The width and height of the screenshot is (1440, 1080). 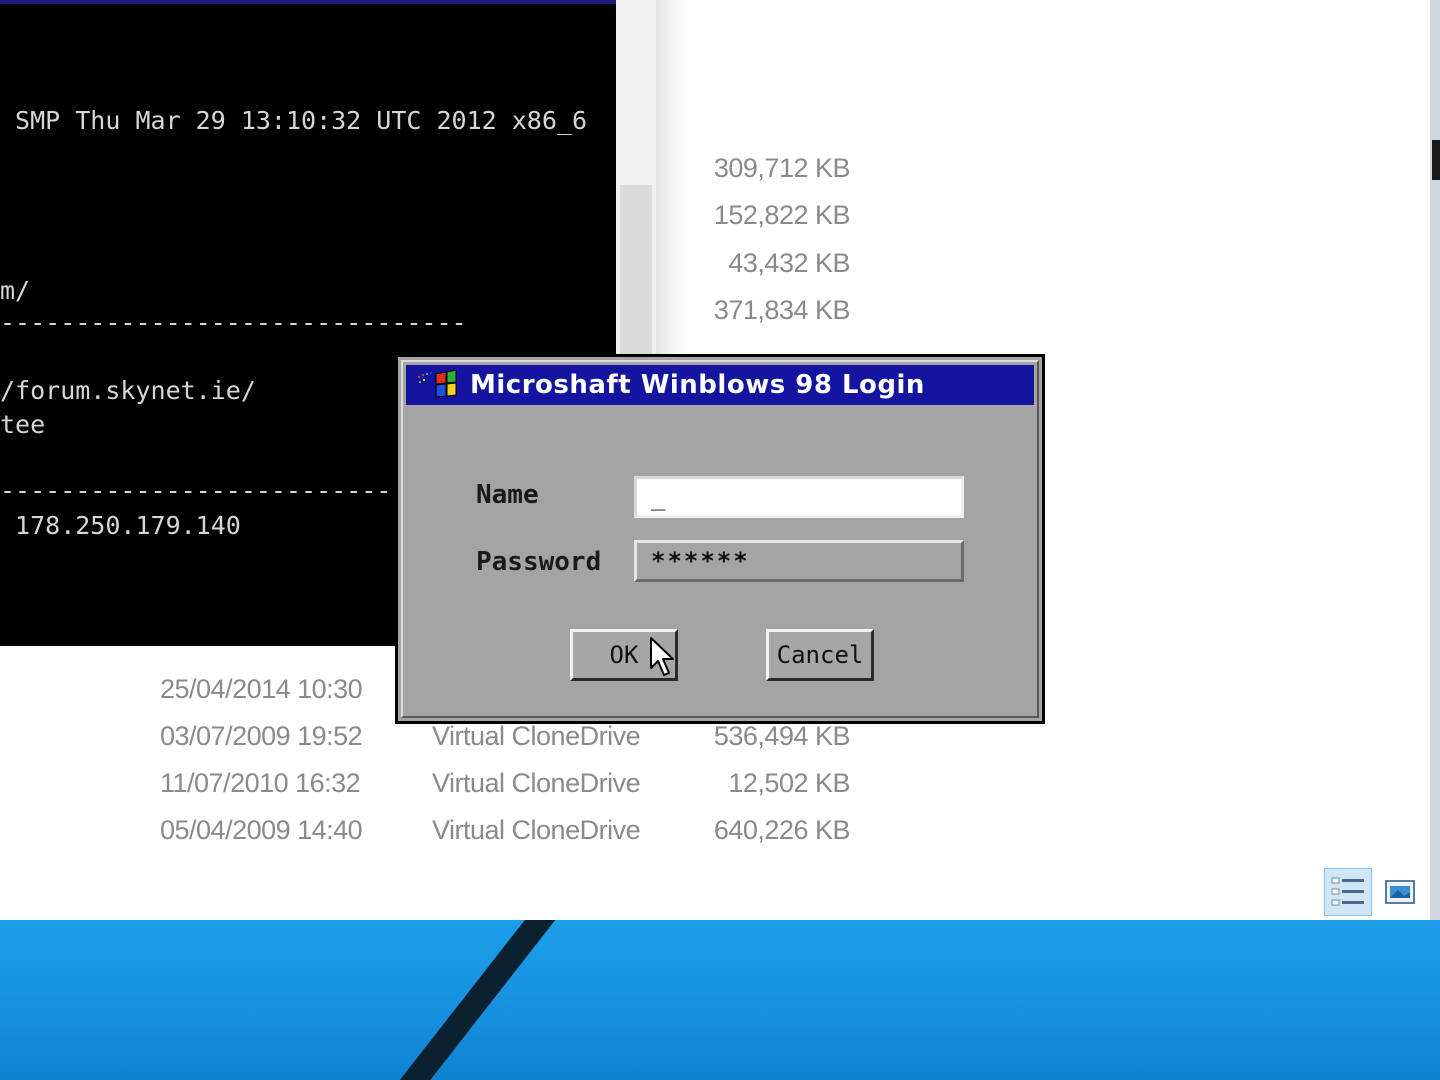 What do you see at coordinates (820, 655) in the screenshot?
I see `cancel-button: Cancel` at bounding box center [820, 655].